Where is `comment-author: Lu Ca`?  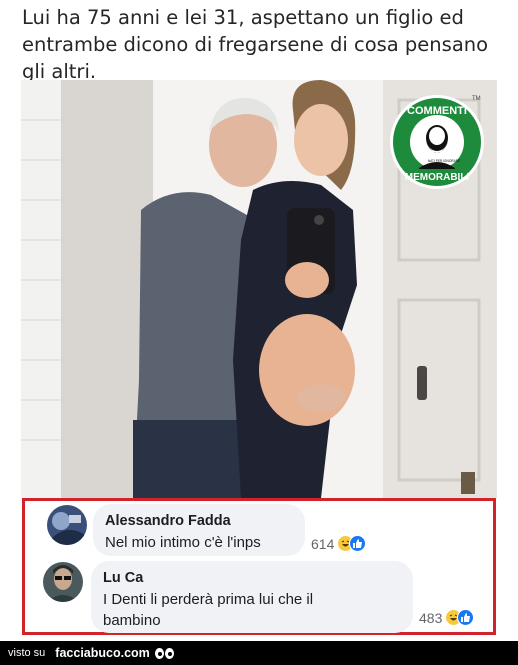
comment-author: Lu Ca is located at coordinates (252, 578).